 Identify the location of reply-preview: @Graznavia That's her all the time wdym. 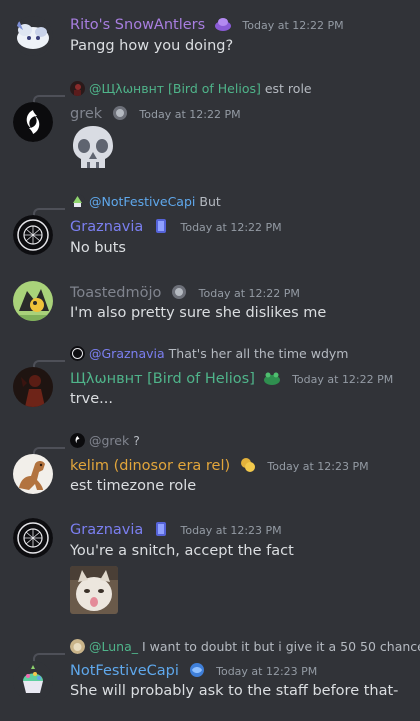
(209, 353).